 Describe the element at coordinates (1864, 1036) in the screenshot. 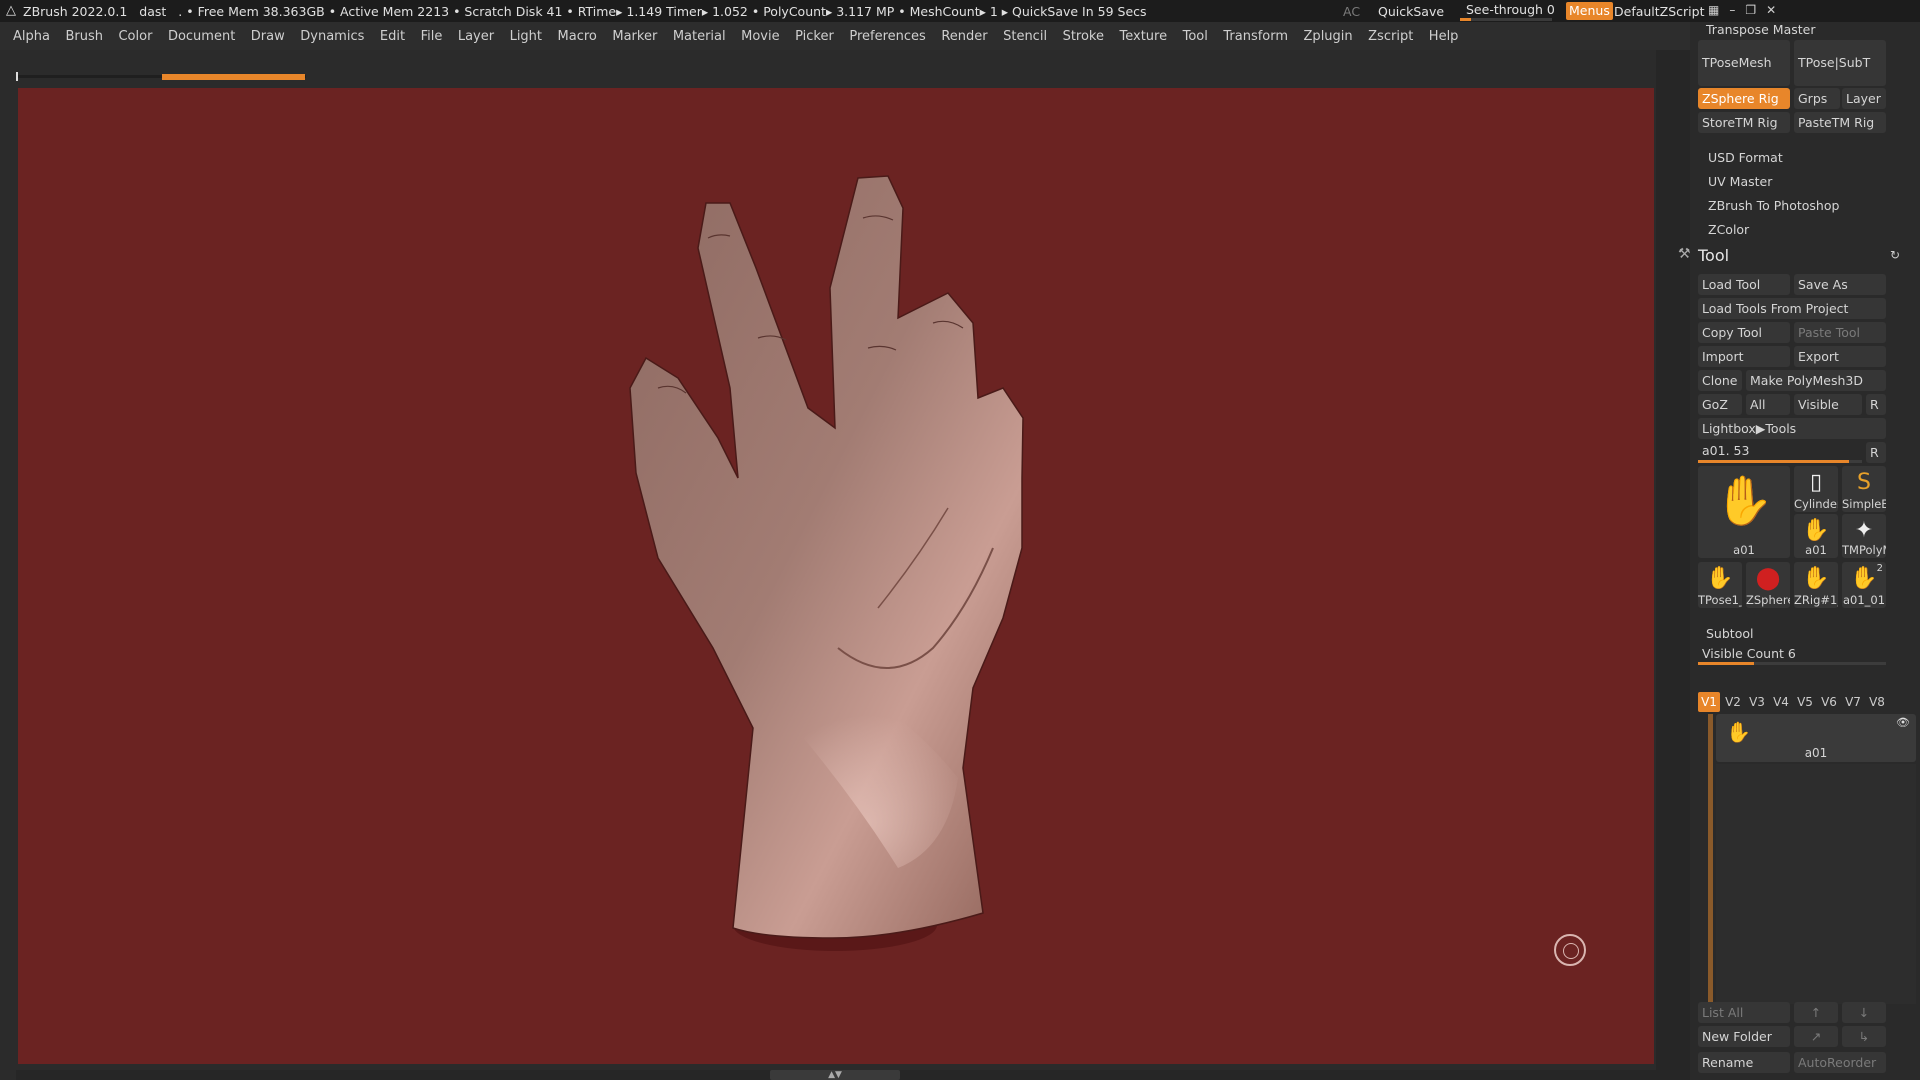

I see `folder-out-icon: ↳` at that location.